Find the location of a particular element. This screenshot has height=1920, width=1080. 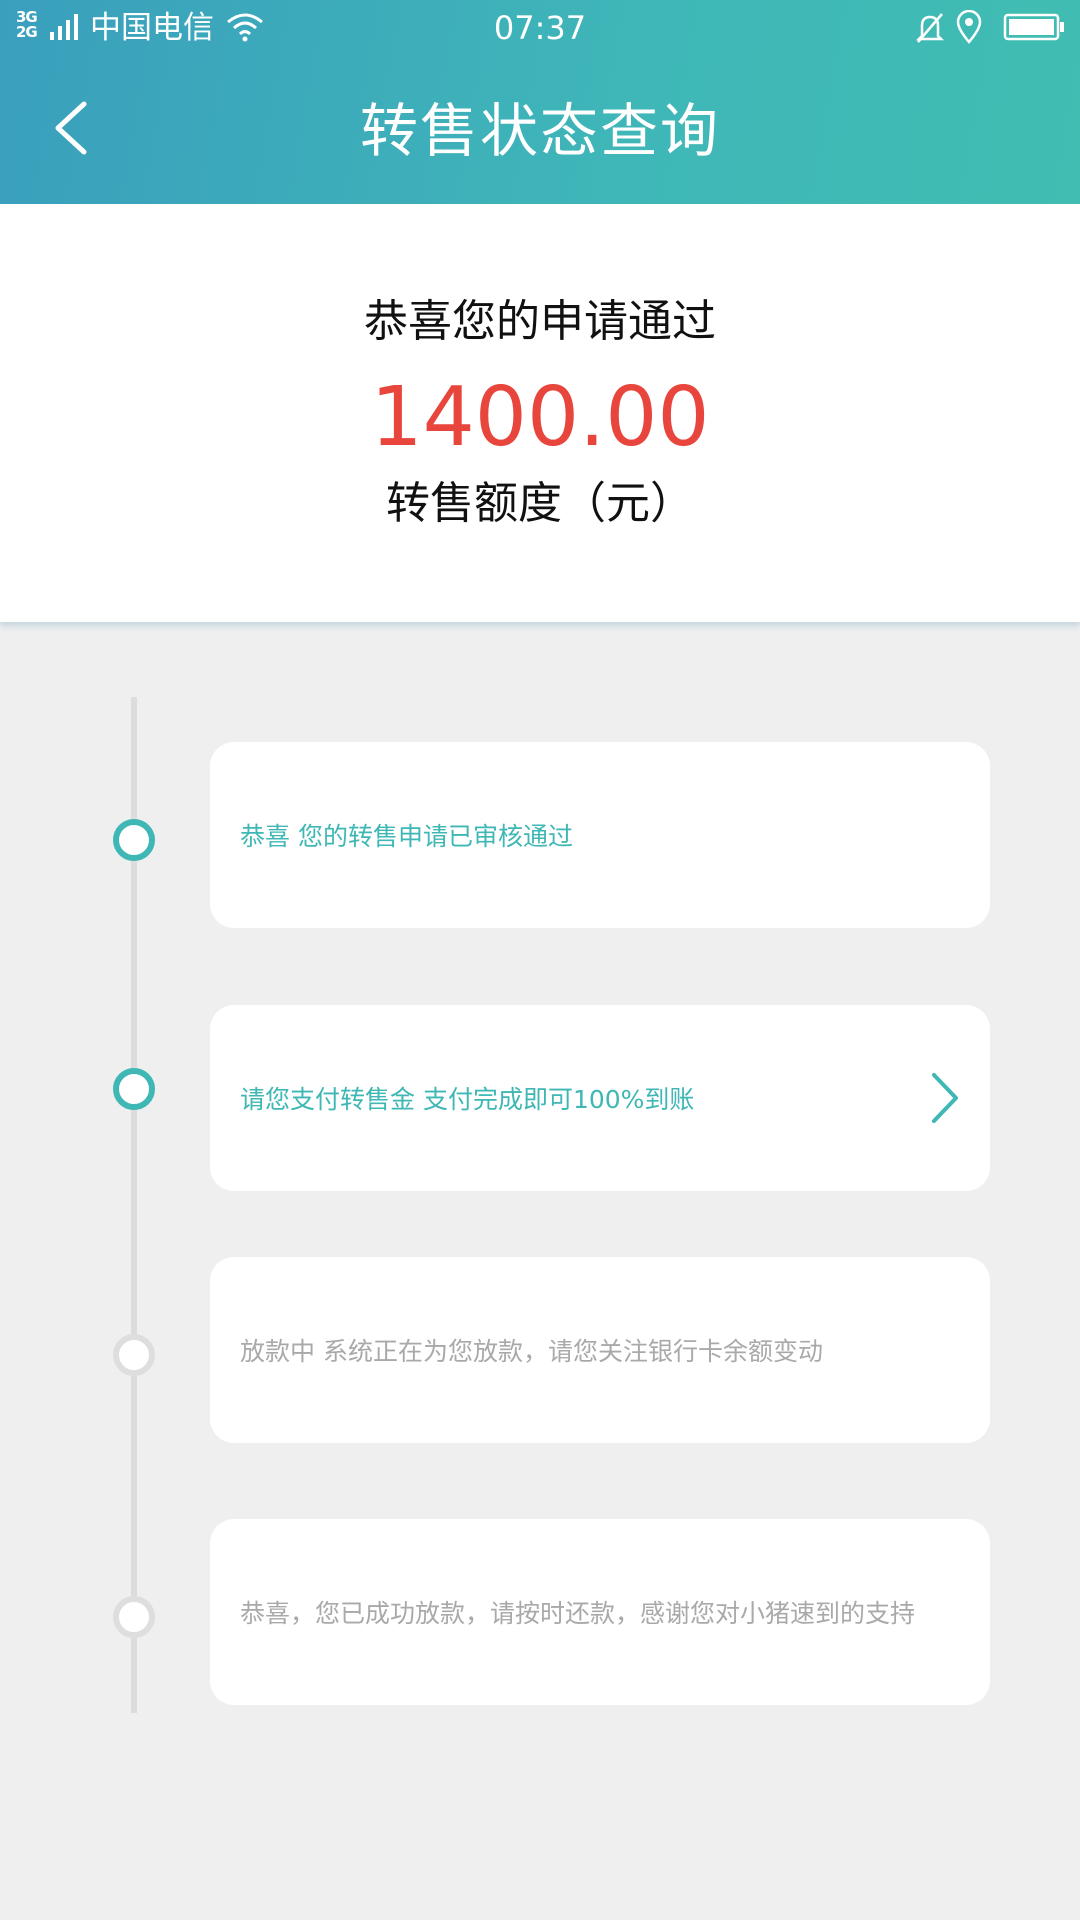

battery-icon is located at coordinates (1033, 27).